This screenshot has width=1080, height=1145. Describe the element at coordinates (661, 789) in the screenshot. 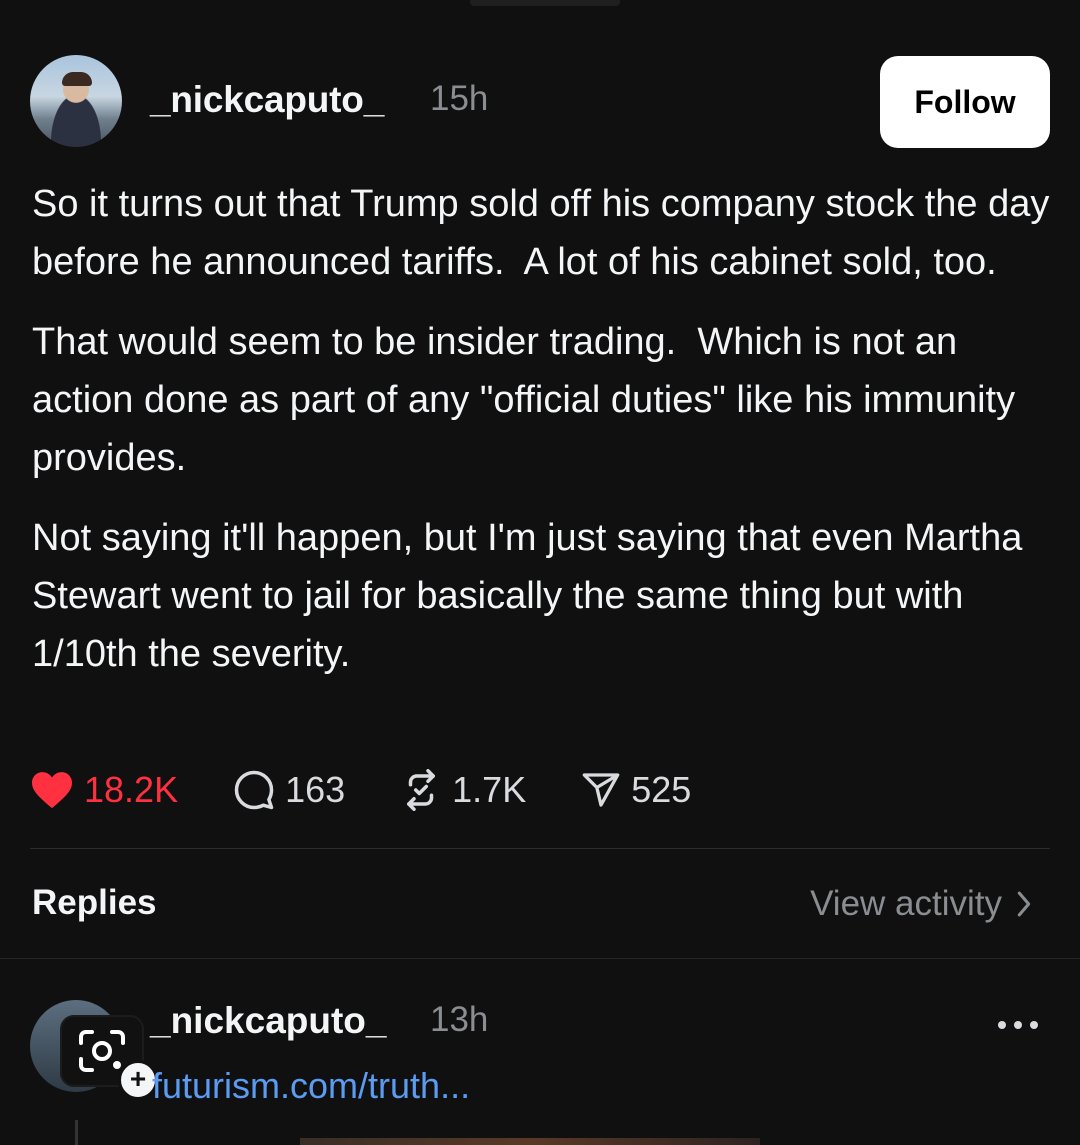

I see `share-count: 525` at that location.